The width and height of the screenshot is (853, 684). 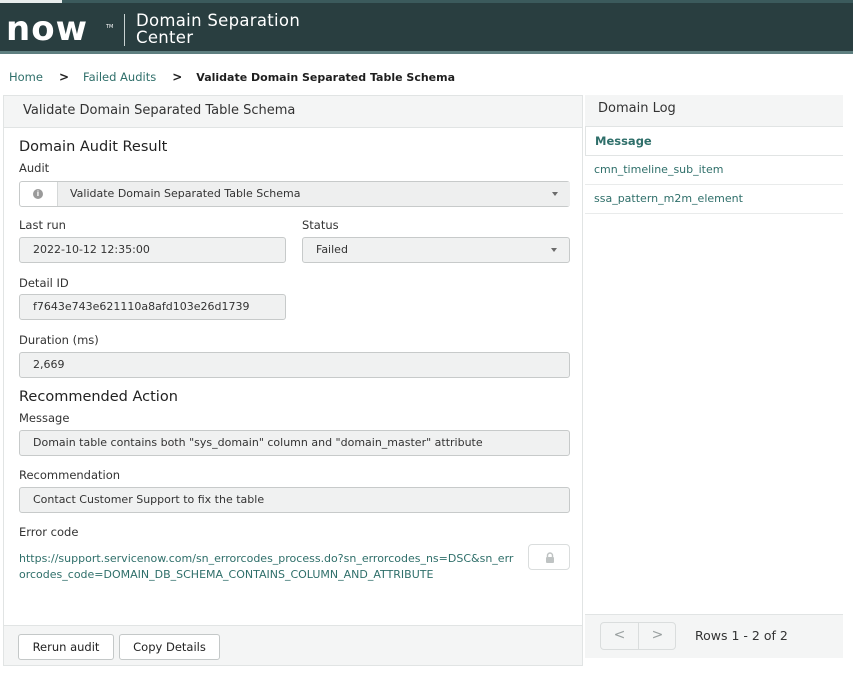 What do you see at coordinates (119, 77) in the screenshot?
I see `breadcrumb-failed-audits: Failed Audits` at bounding box center [119, 77].